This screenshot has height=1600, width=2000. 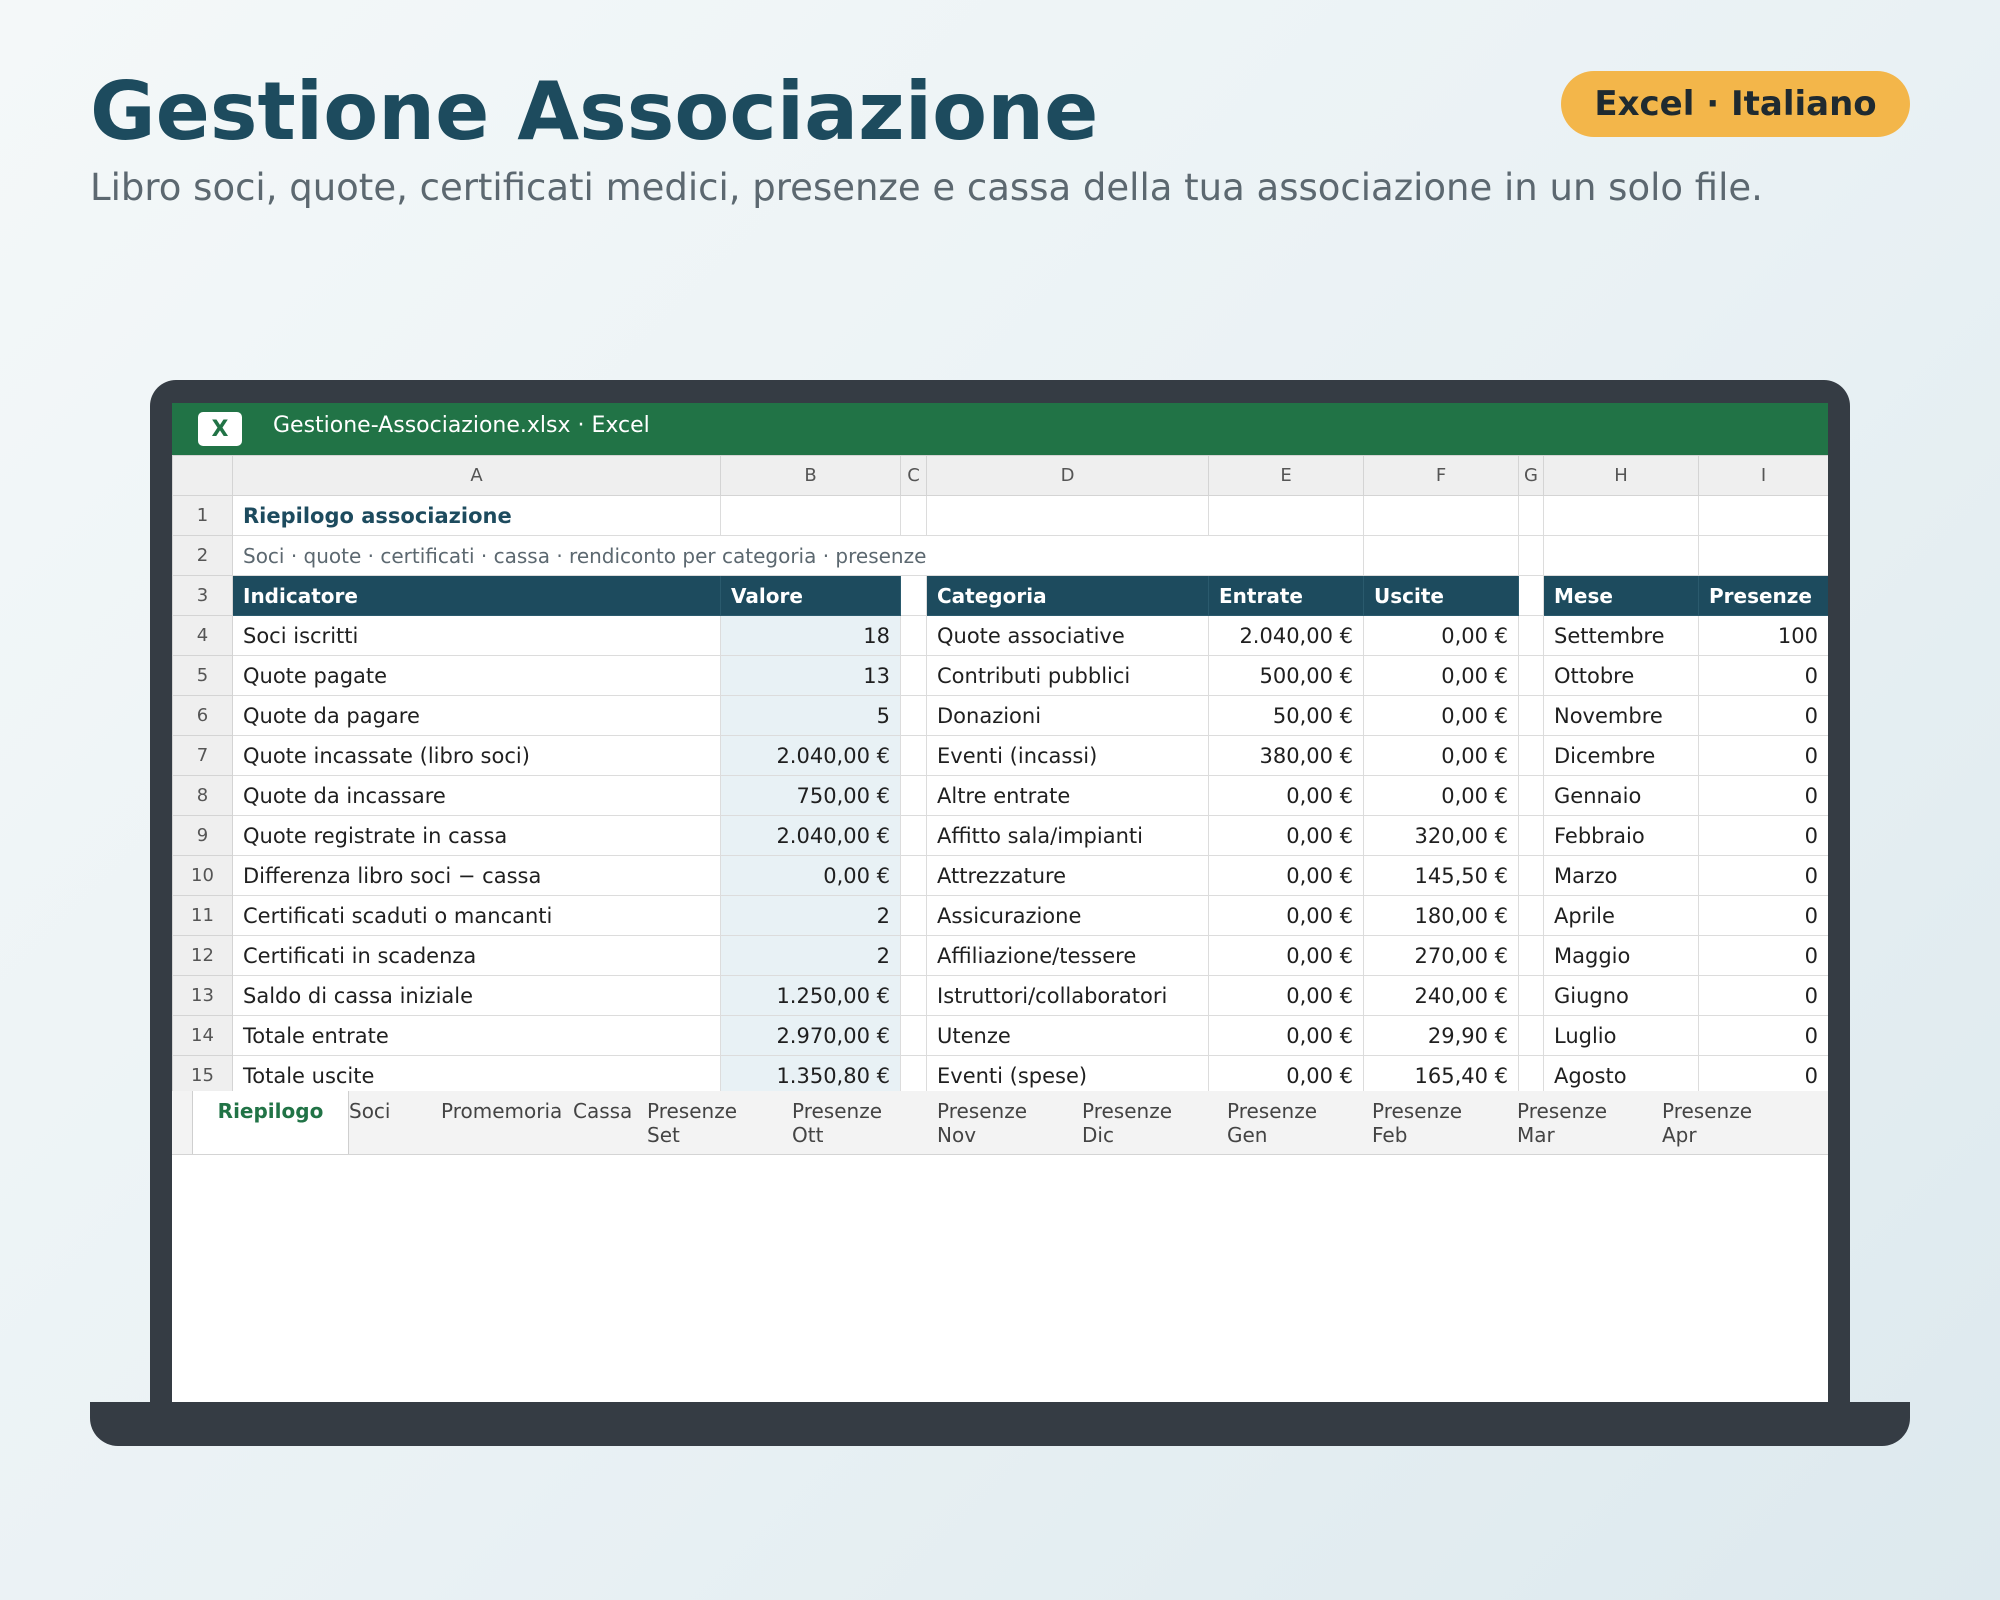 What do you see at coordinates (810, 635) in the screenshot?
I see `valore-cell: 18` at bounding box center [810, 635].